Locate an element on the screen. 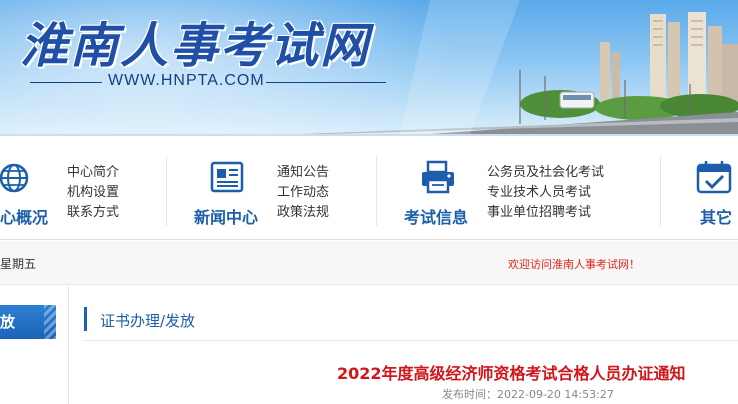 The width and height of the screenshot is (738, 404). sidebar-tab-stripe is located at coordinates (50, 322).